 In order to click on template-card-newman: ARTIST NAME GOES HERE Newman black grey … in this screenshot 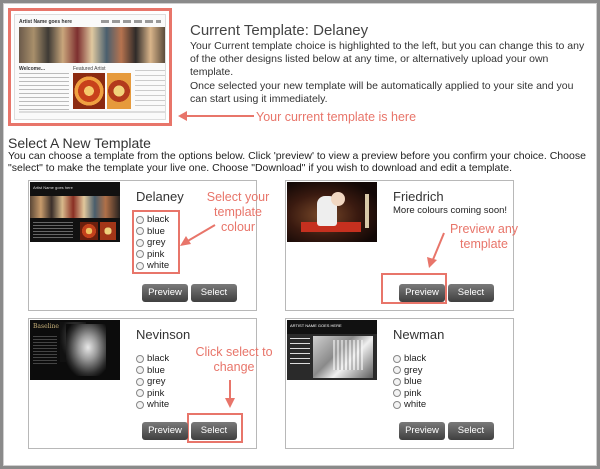, I will do `click(399, 383)`.